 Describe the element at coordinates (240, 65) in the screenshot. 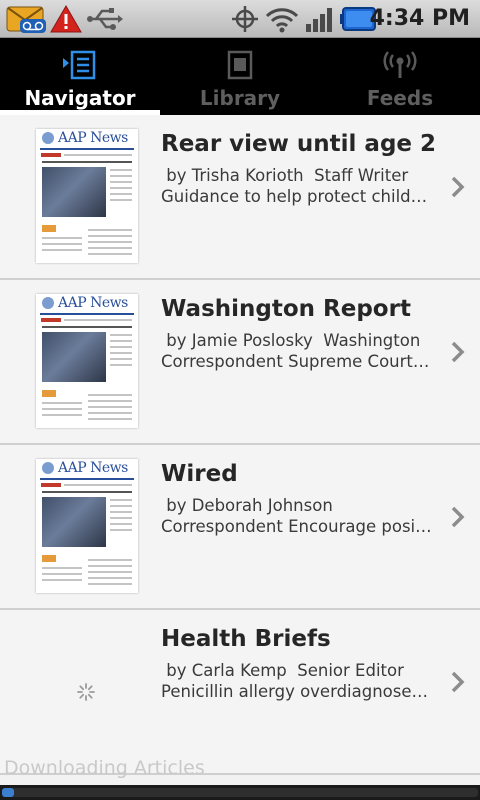

I see `library-icon` at that location.